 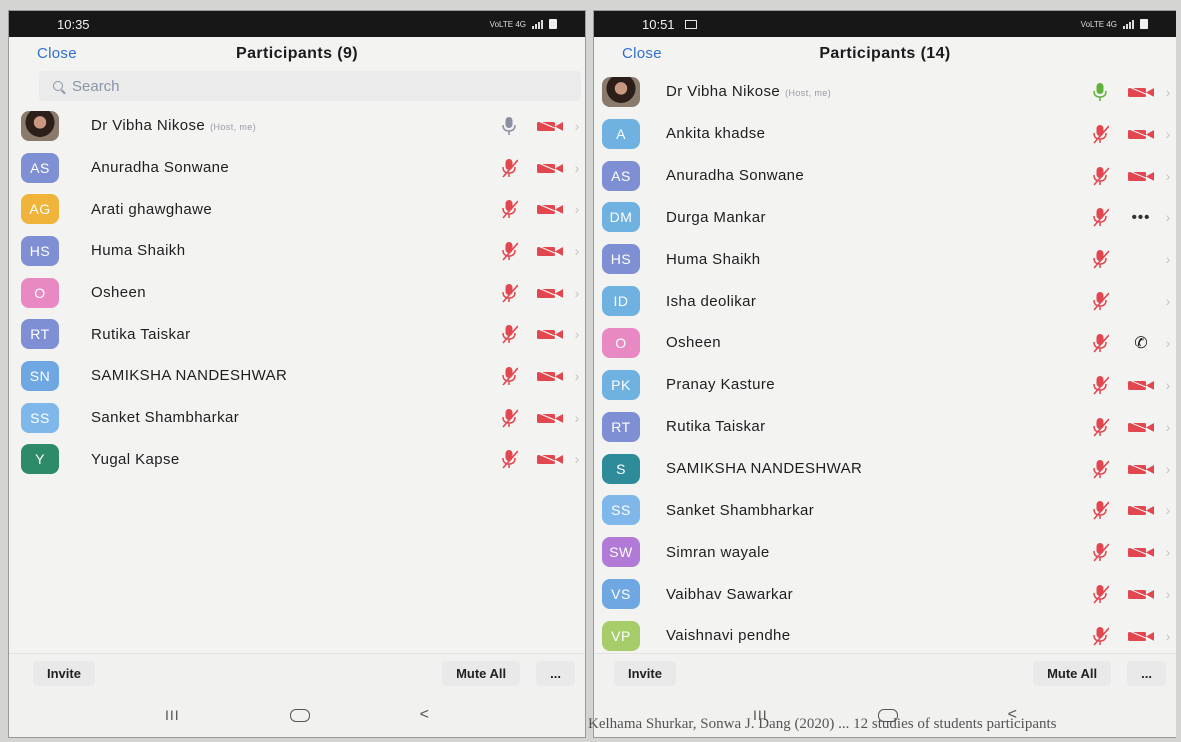 What do you see at coordinates (885, 594) in the screenshot?
I see `participant-row: VS Vaibhav Sawarkar ›` at bounding box center [885, 594].